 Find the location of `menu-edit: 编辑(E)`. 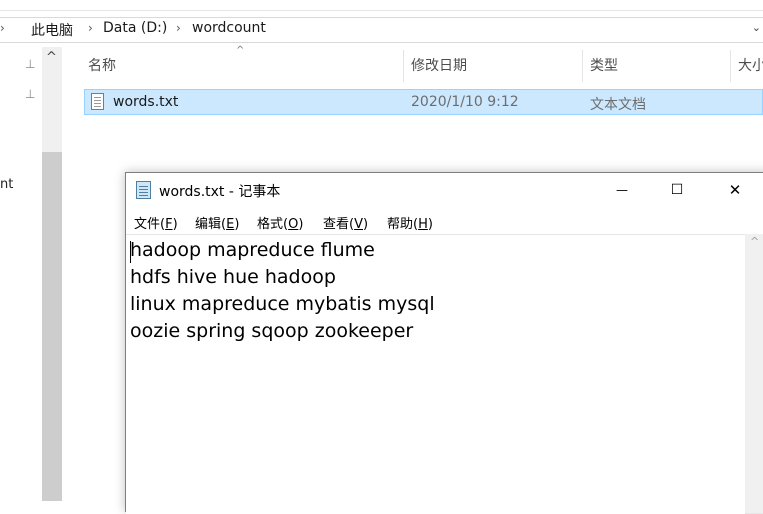

menu-edit: 编辑(E) is located at coordinates (217, 222).